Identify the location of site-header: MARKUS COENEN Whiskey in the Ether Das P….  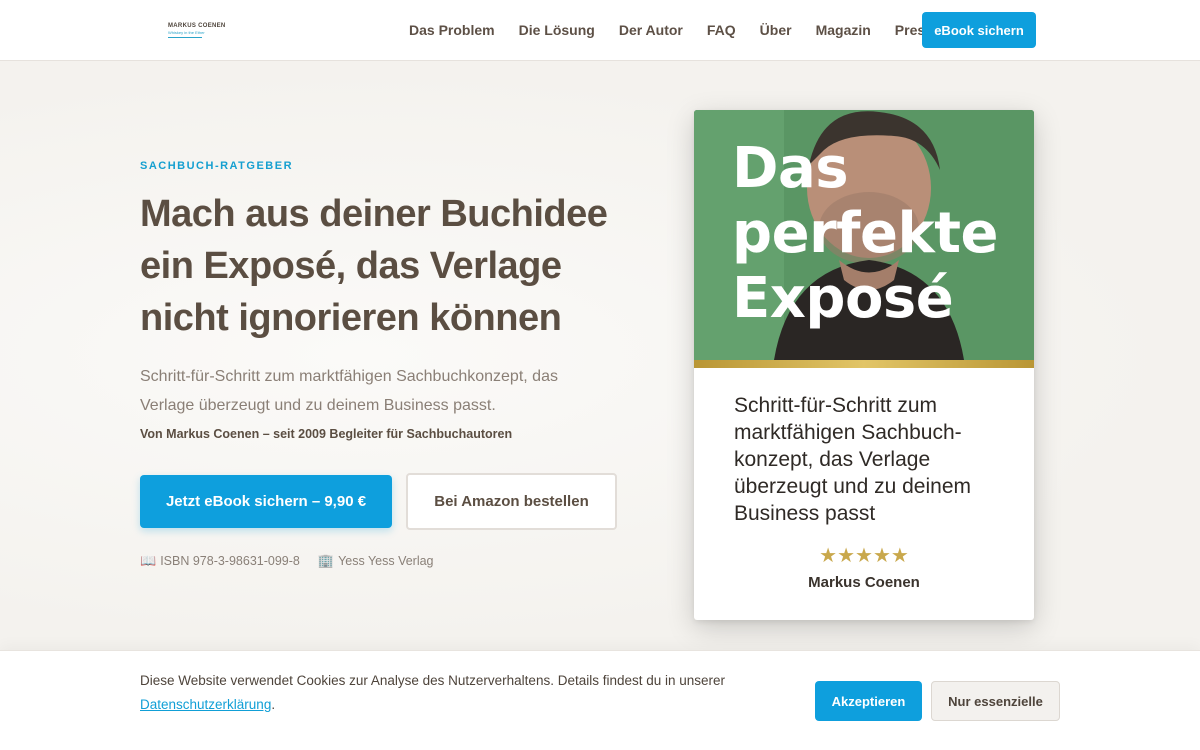
(600, 30).